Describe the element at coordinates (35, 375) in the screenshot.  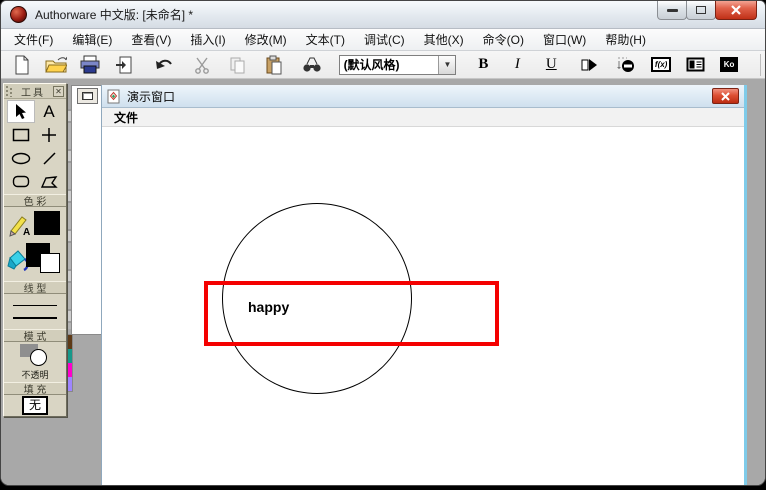
I see `mode-label: 不透明` at that location.